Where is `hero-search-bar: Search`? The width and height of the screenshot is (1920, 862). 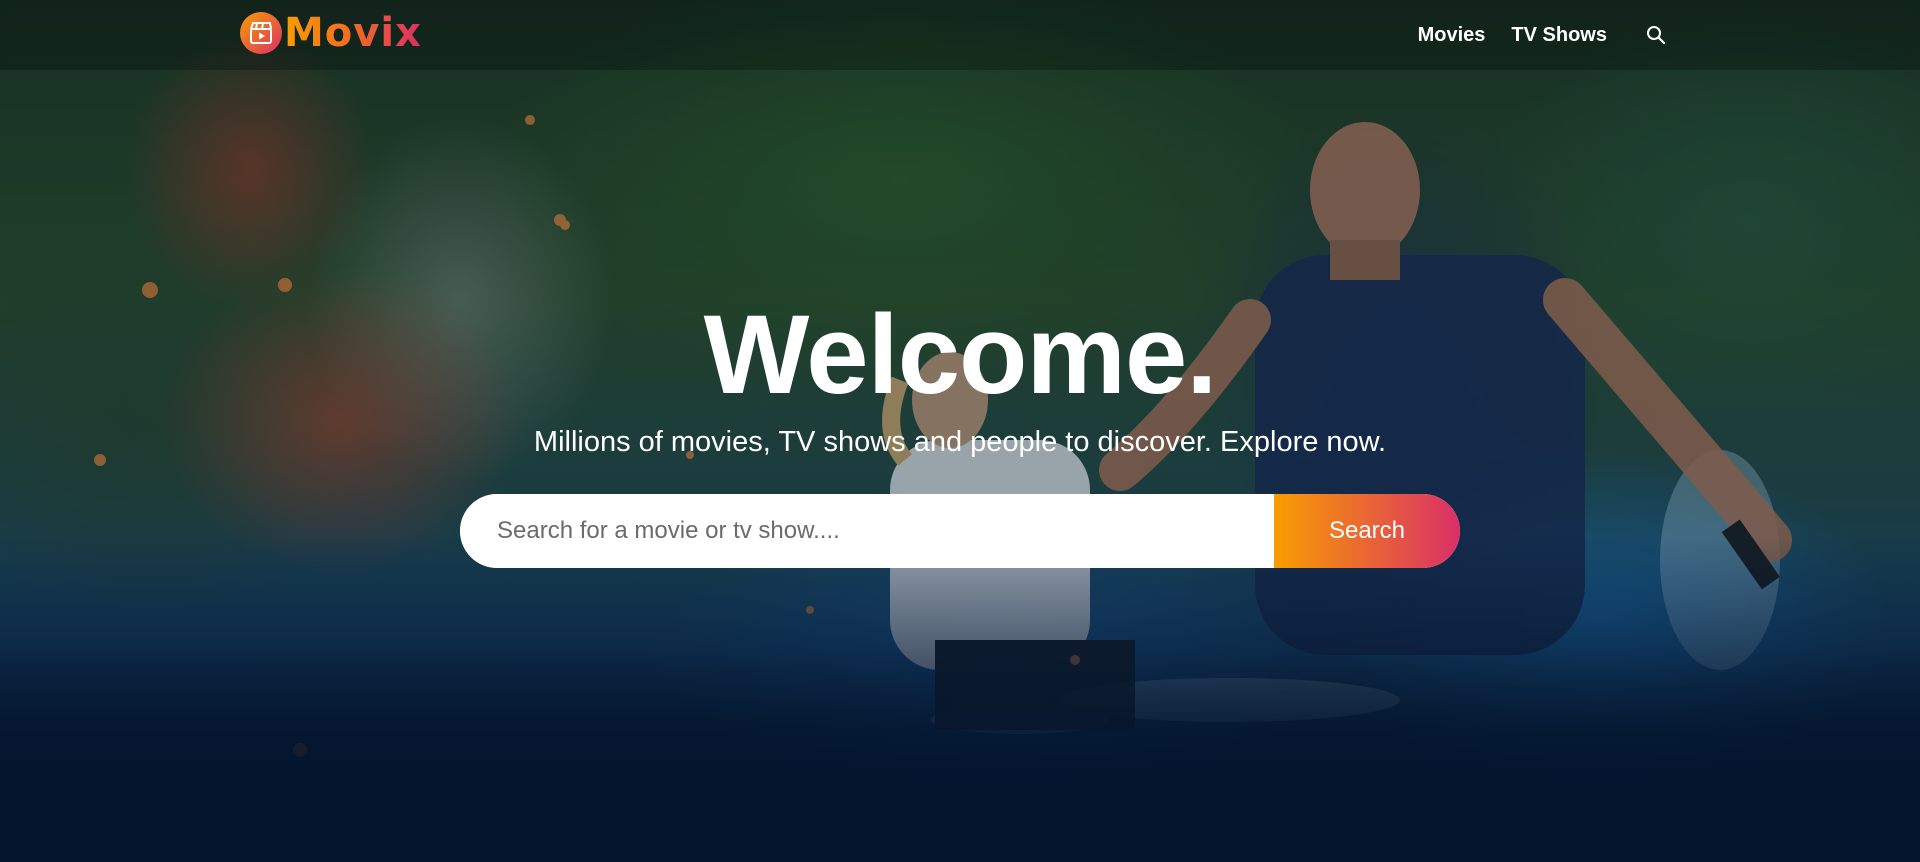
hero-search-bar: Search is located at coordinates (960, 531).